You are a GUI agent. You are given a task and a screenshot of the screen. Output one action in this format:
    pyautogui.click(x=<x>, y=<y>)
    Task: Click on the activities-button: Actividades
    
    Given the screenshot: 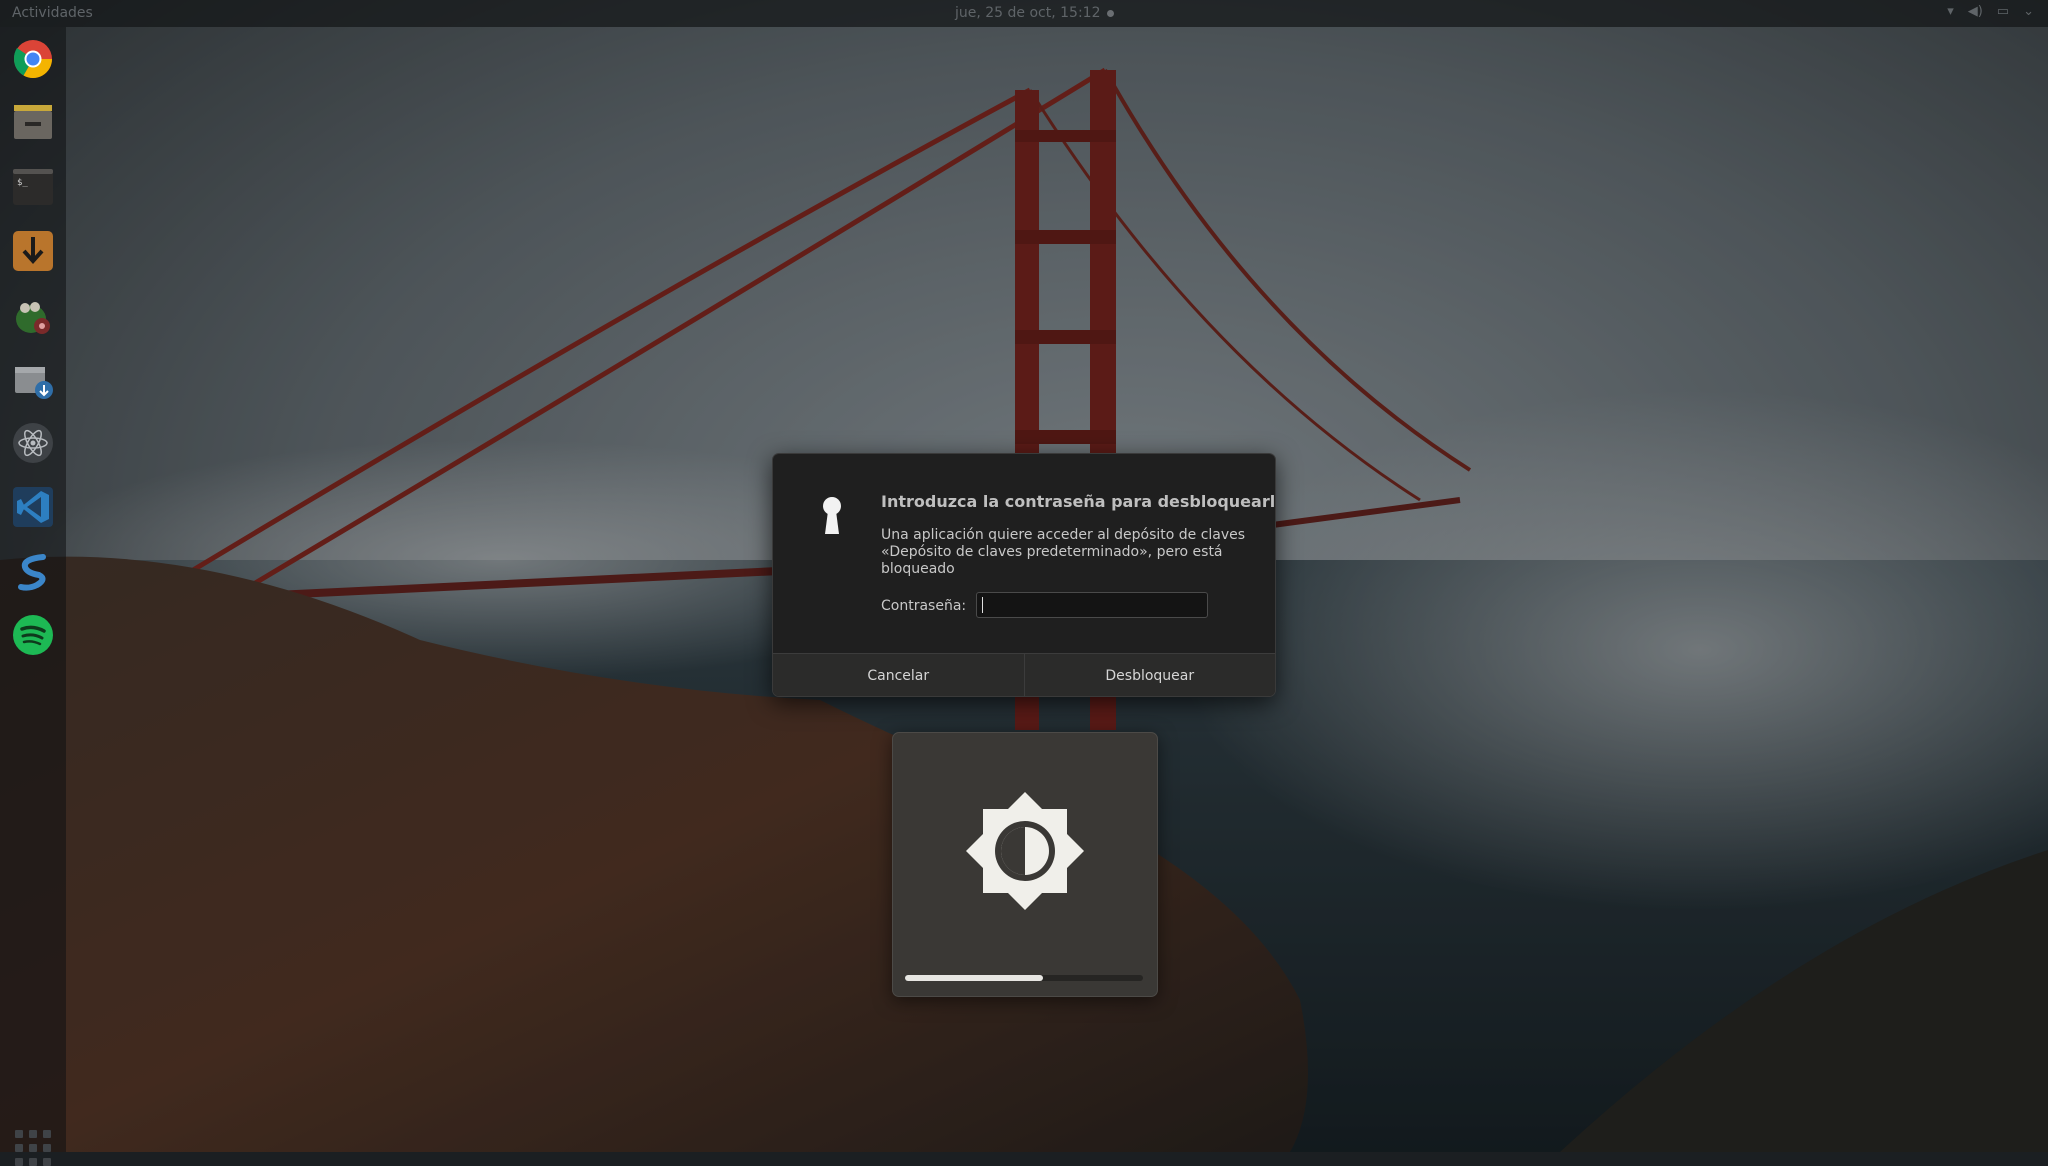 What is the action you would take?
    pyautogui.click(x=52, y=13)
    